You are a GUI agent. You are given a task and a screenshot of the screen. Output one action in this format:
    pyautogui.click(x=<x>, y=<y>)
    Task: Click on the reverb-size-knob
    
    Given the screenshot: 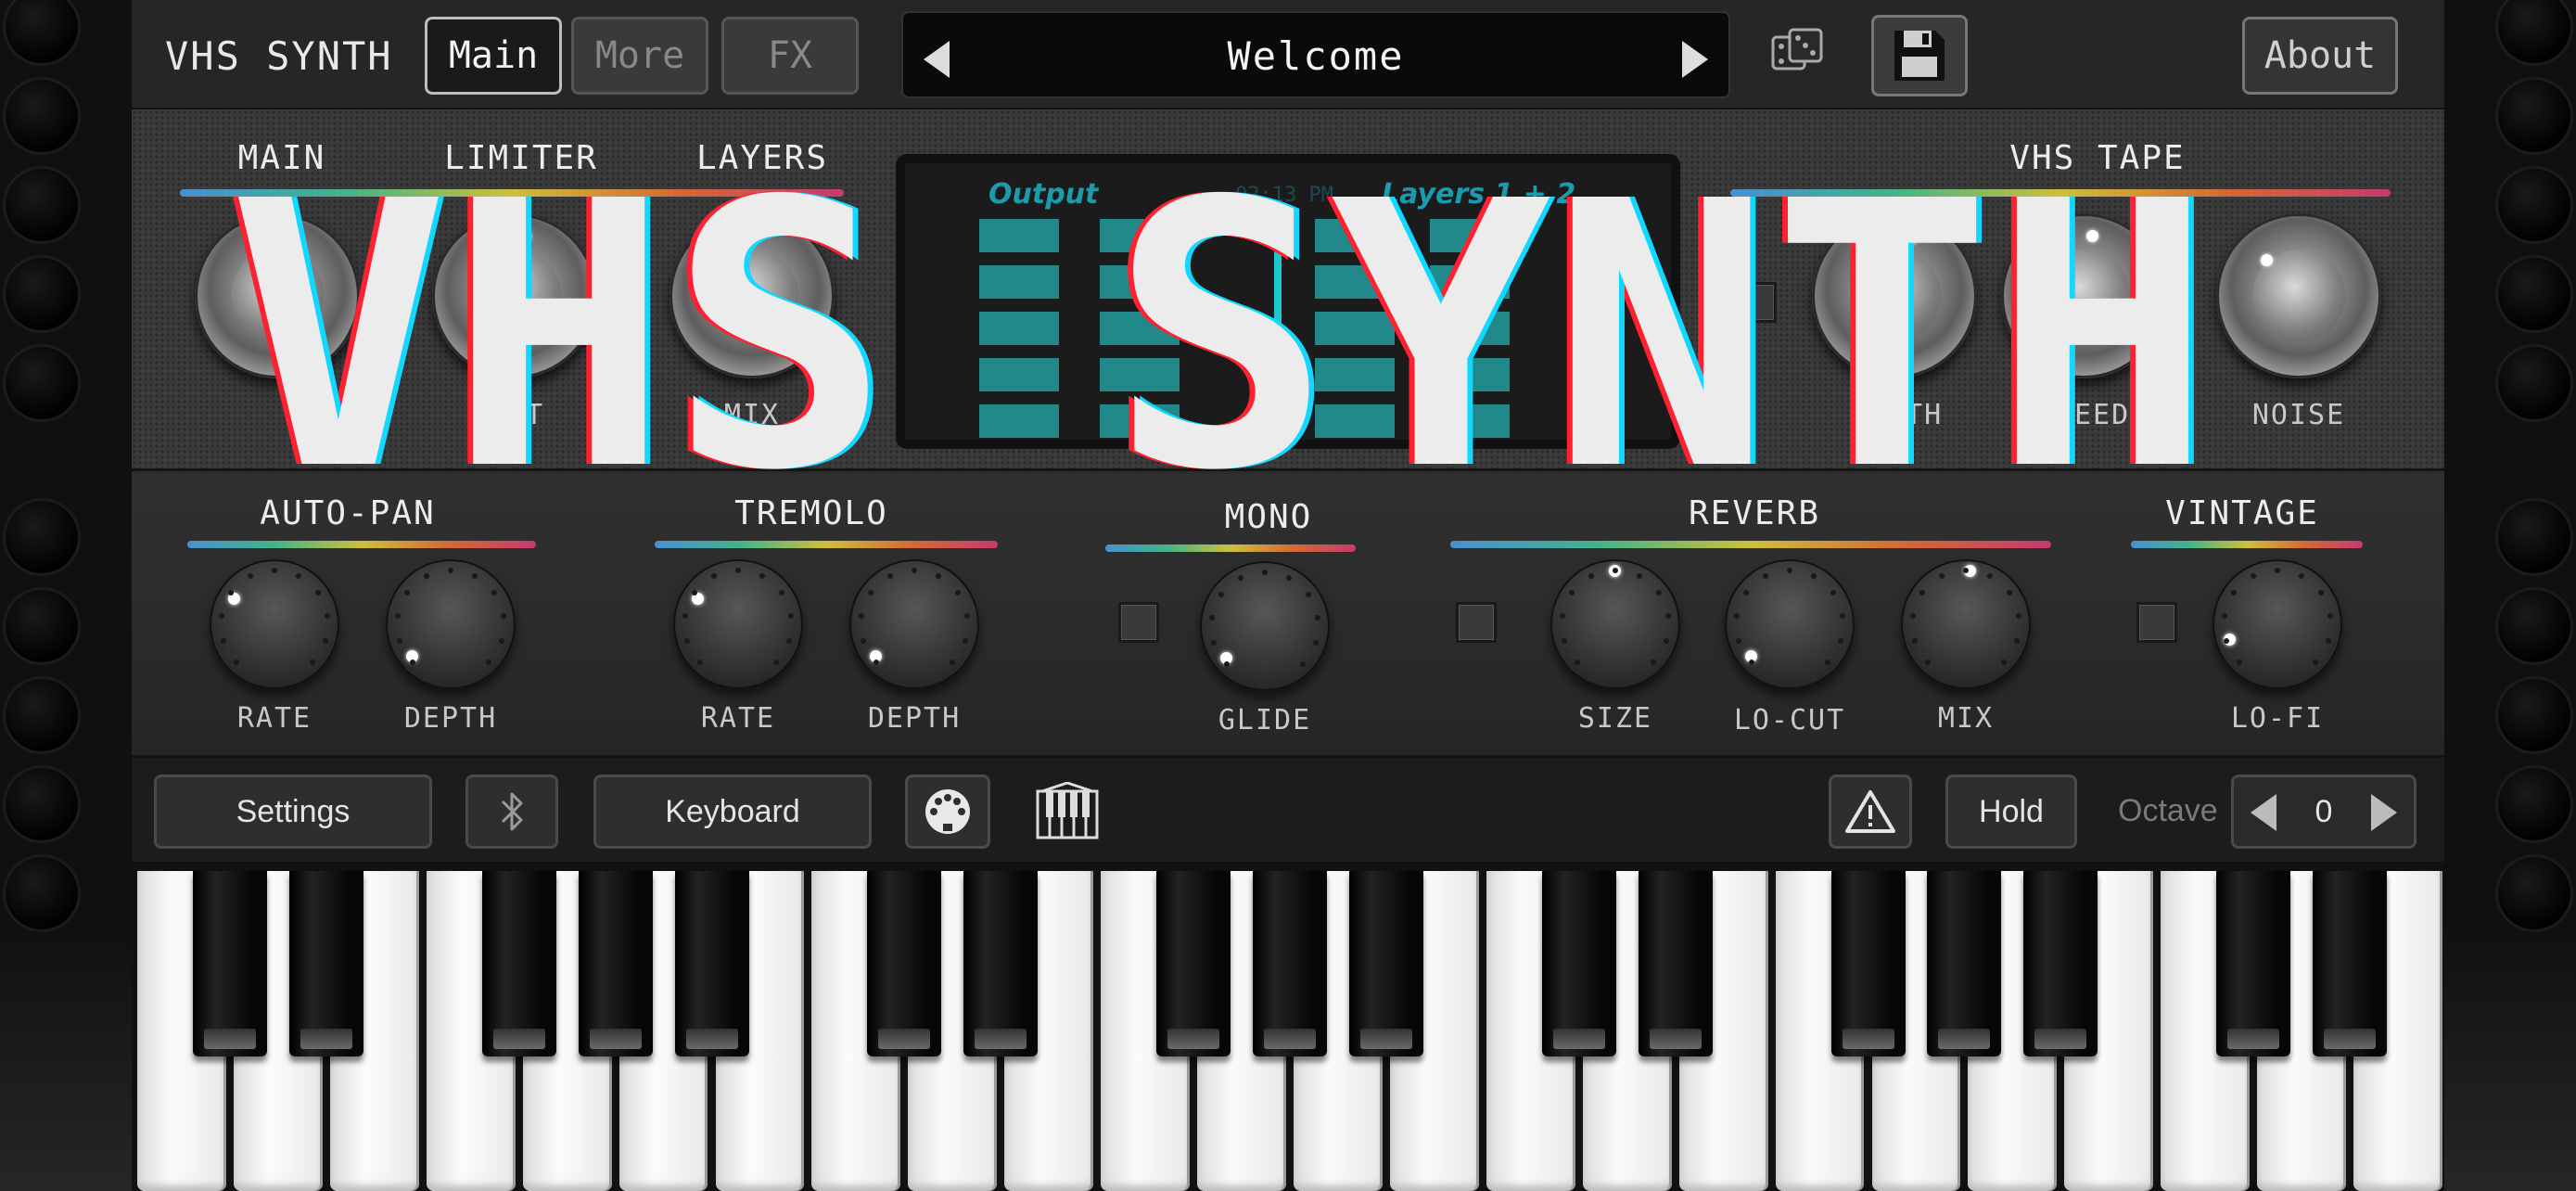 What is the action you would take?
    pyautogui.click(x=1615, y=624)
    